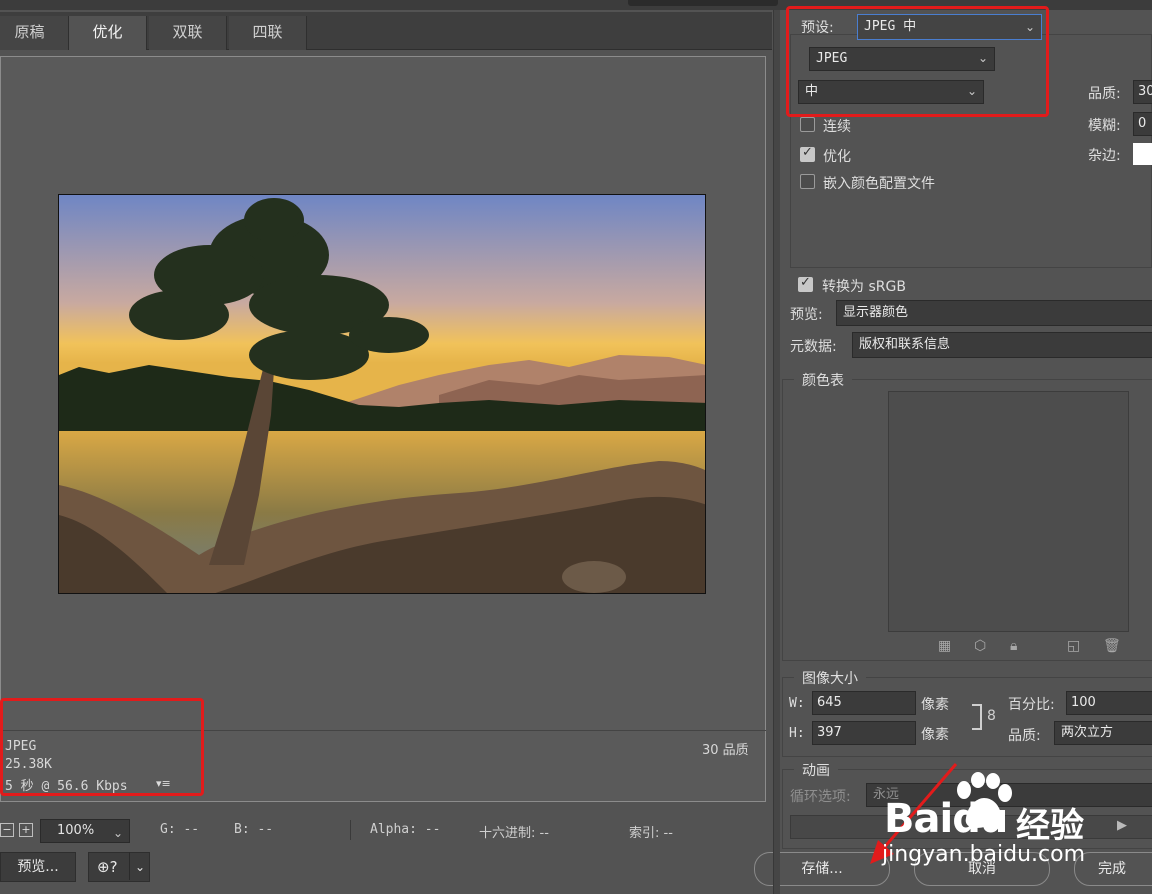 This screenshot has height=894, width=1152. What do you see at coordinates (807, 153) in the screenshot?
I see `optimized-checkbox` at bounding box center [807, 153].